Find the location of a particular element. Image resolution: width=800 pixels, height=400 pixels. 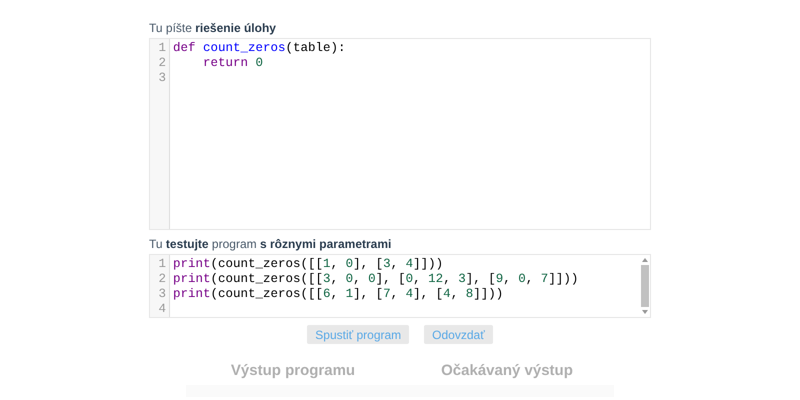

output-heading: Výstup programu is located at coordinates (293, 370).